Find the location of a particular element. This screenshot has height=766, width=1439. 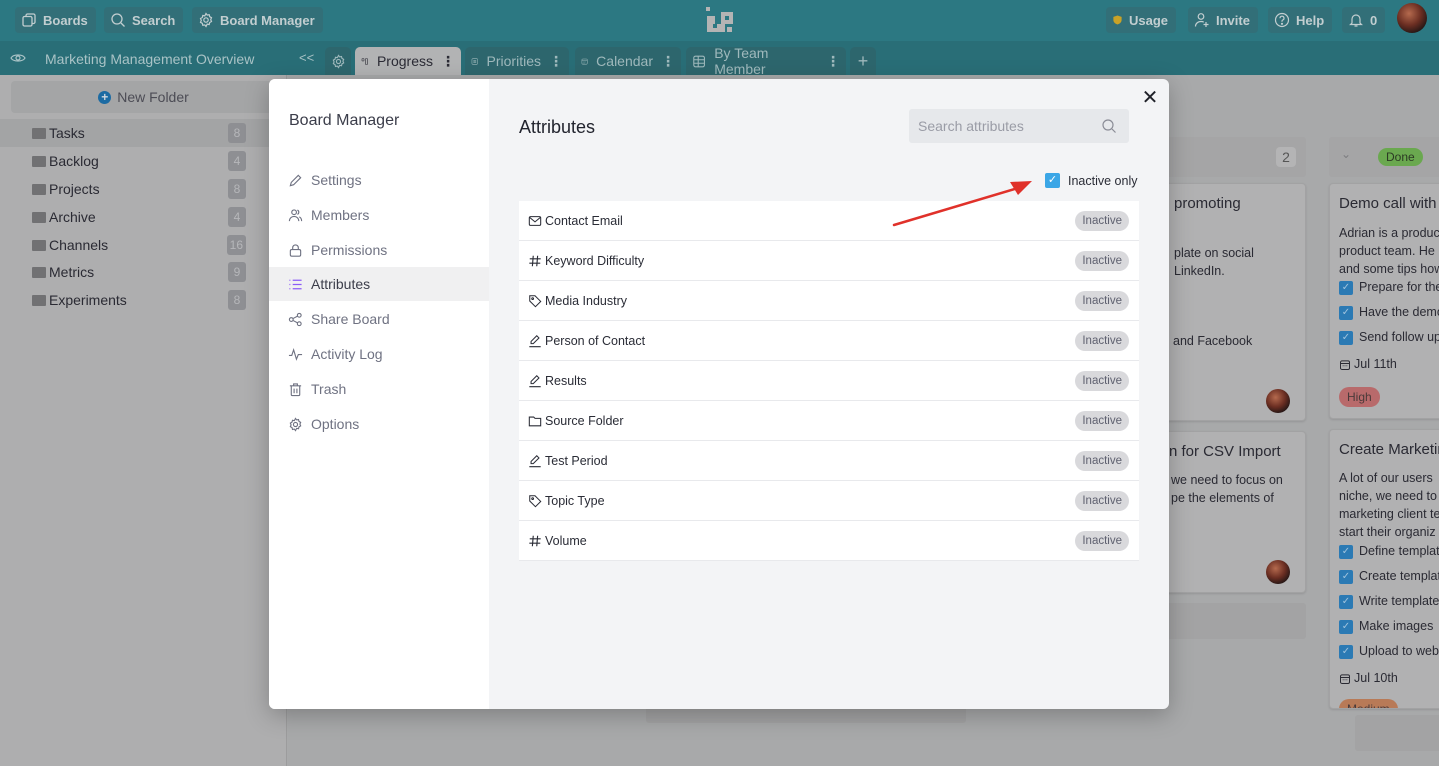

folder-item: Backlog 4 is located at coordinates (143, 161).